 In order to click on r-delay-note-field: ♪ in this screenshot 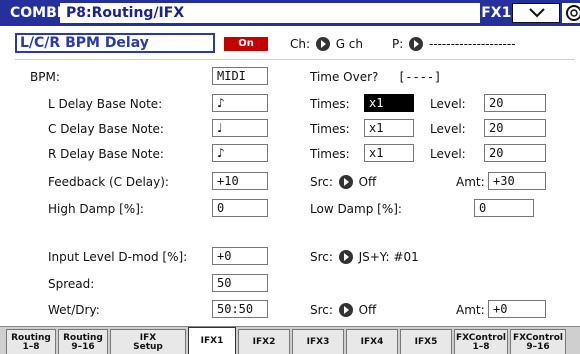, I will do `click(240, 153)`.